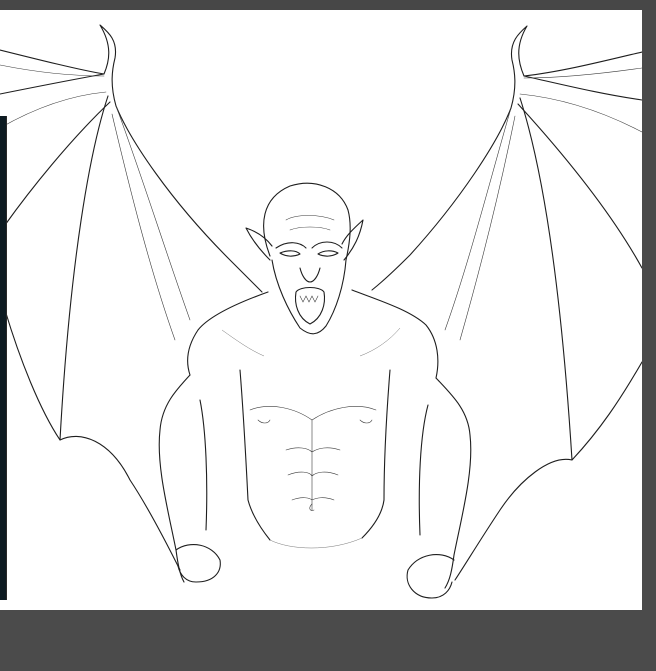 The image size is (656, 671). What do you see at coordinates (376, 454) in the screenshot?
I see `torso-right-side` at bounding box center [376, 454].